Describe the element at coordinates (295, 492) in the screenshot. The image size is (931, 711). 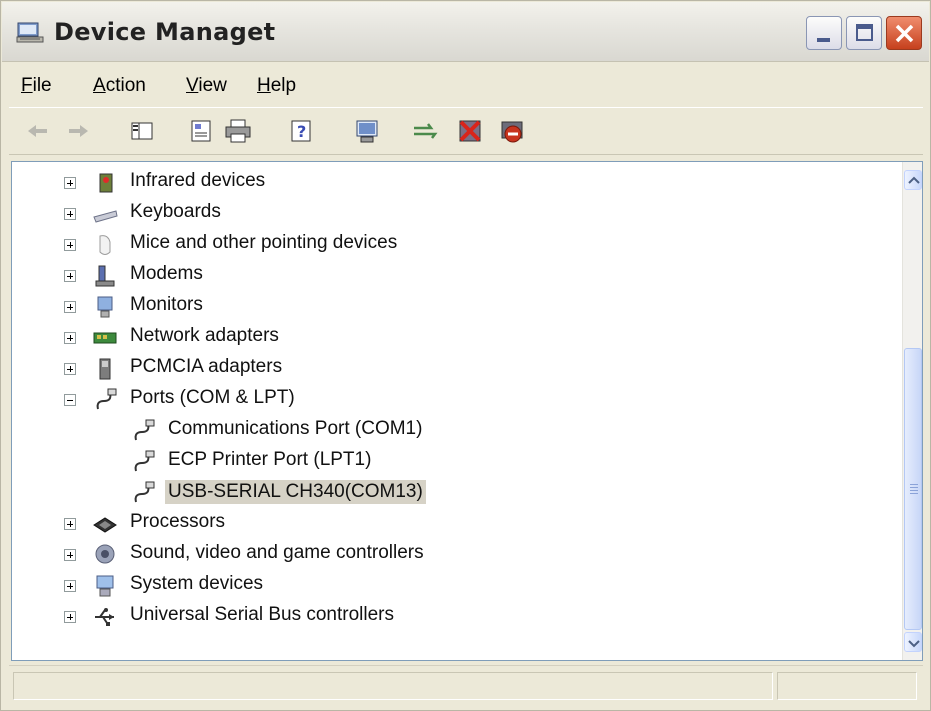
I see `tree-item-label-selected: USB-SERIAL CH340(COM13)` at that location.